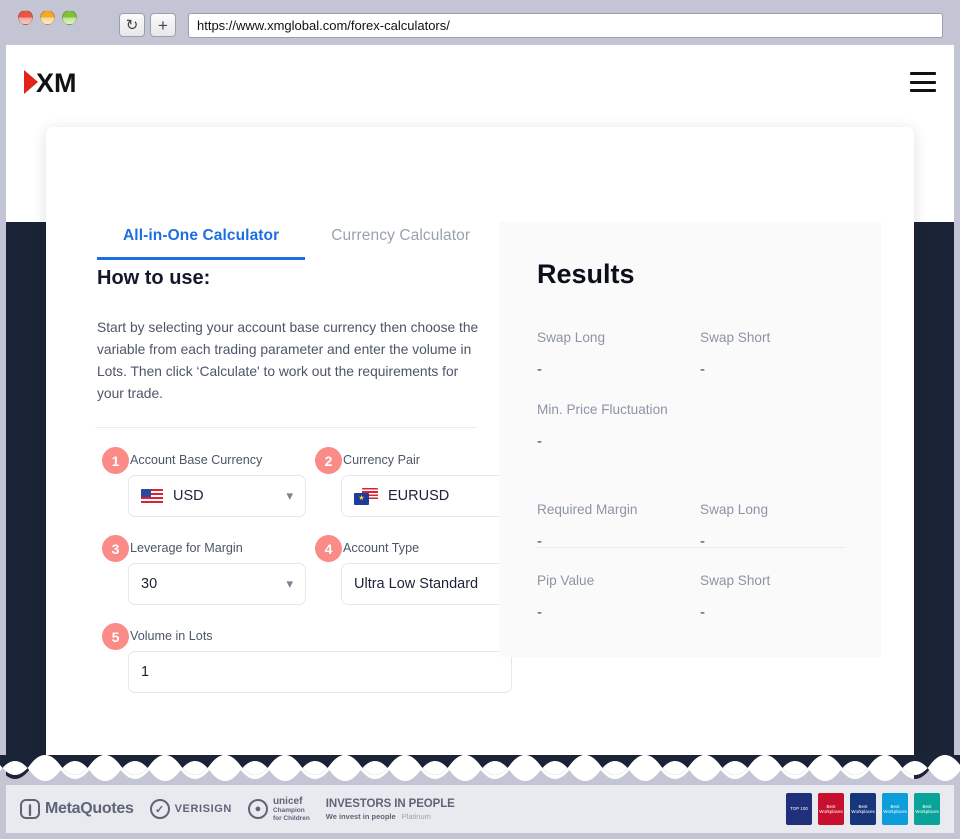  I want to click on field-label: Account Base Currency, so click(196, 460).